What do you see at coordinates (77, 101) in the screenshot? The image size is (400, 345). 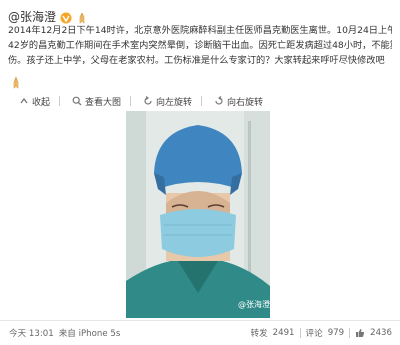 I see `magnify-icon` at bounding box center [77, 101].